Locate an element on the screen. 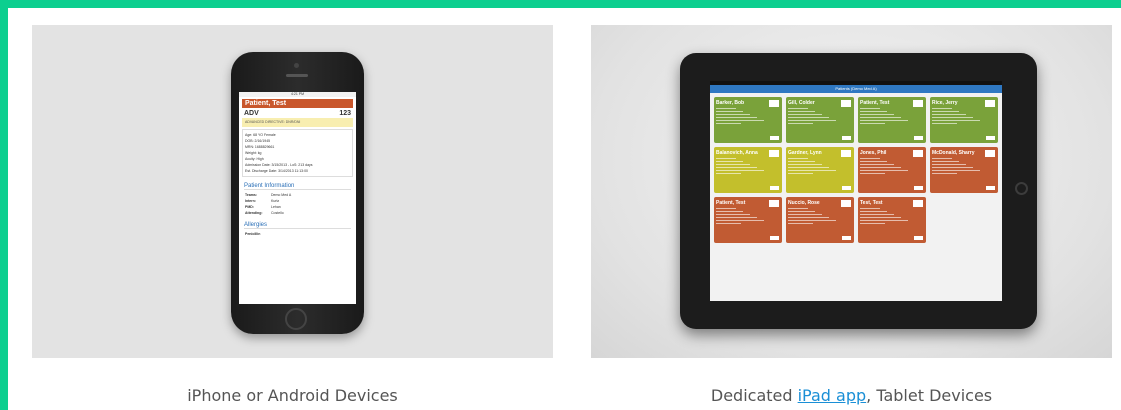  patient-card: Nuccio, Rose is located at coordinates (820, 220).